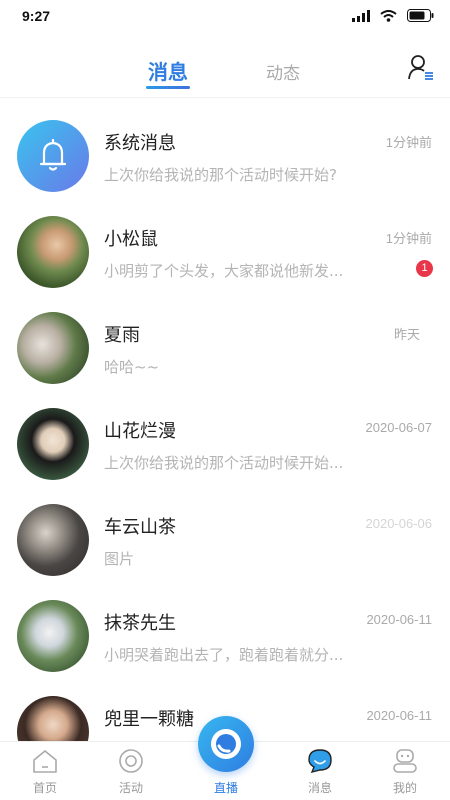 This screenshot has height=800, width=450. I want to click on contacts-icon, so click(420, 67).